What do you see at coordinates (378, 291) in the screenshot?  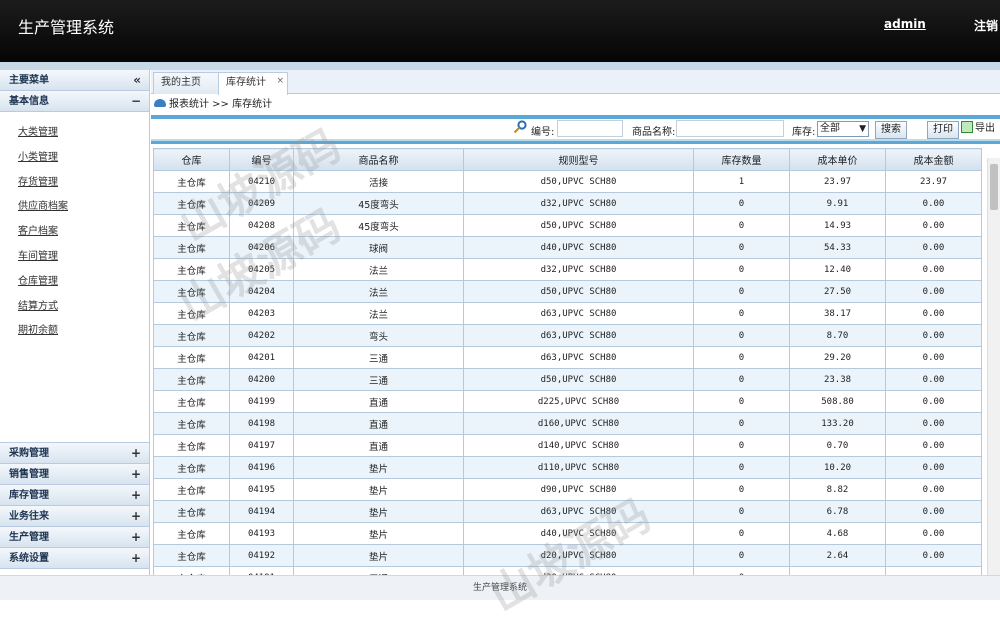 I see `cell-product-name: 法兰` at bounding box center [378, 291].